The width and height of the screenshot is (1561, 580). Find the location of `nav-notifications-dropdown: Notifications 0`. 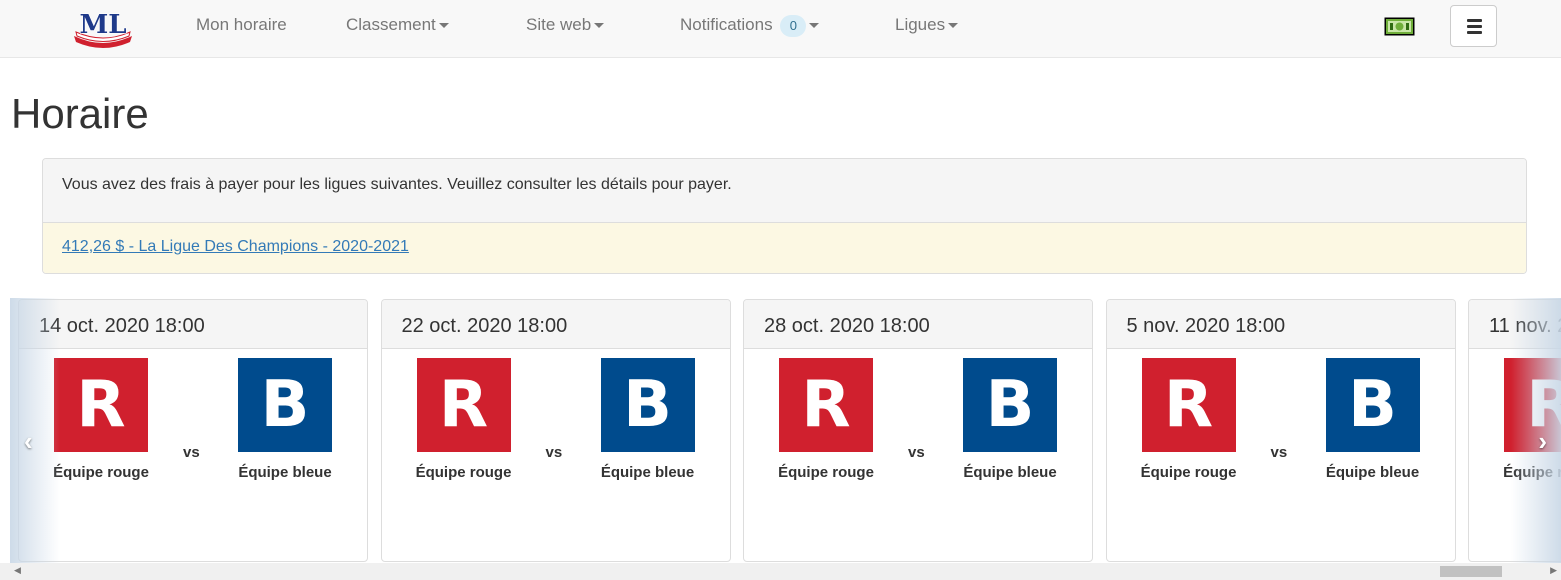

nav-notifications-dropdown: Notifications 0 is located at coordinates (750, 25).